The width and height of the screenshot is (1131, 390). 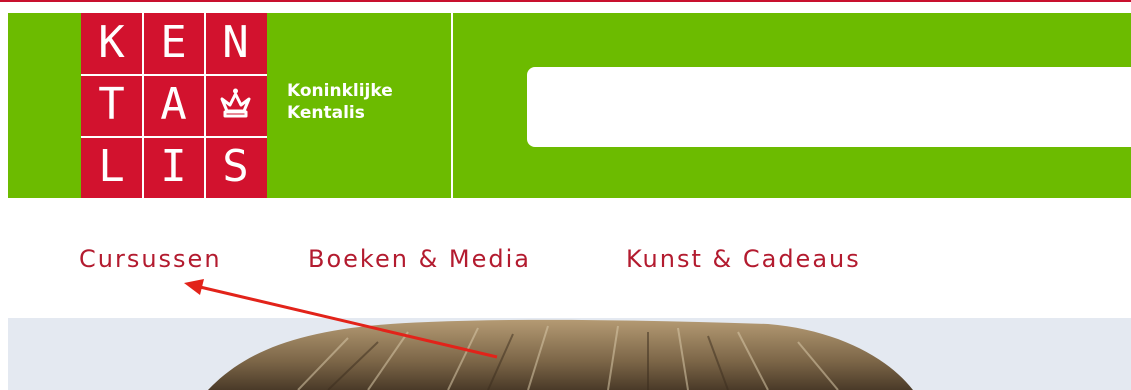 What do you see at coordinates (111, 166) in the screenshot?
I see `logo-letter: L` at bounding box center [111, 166].